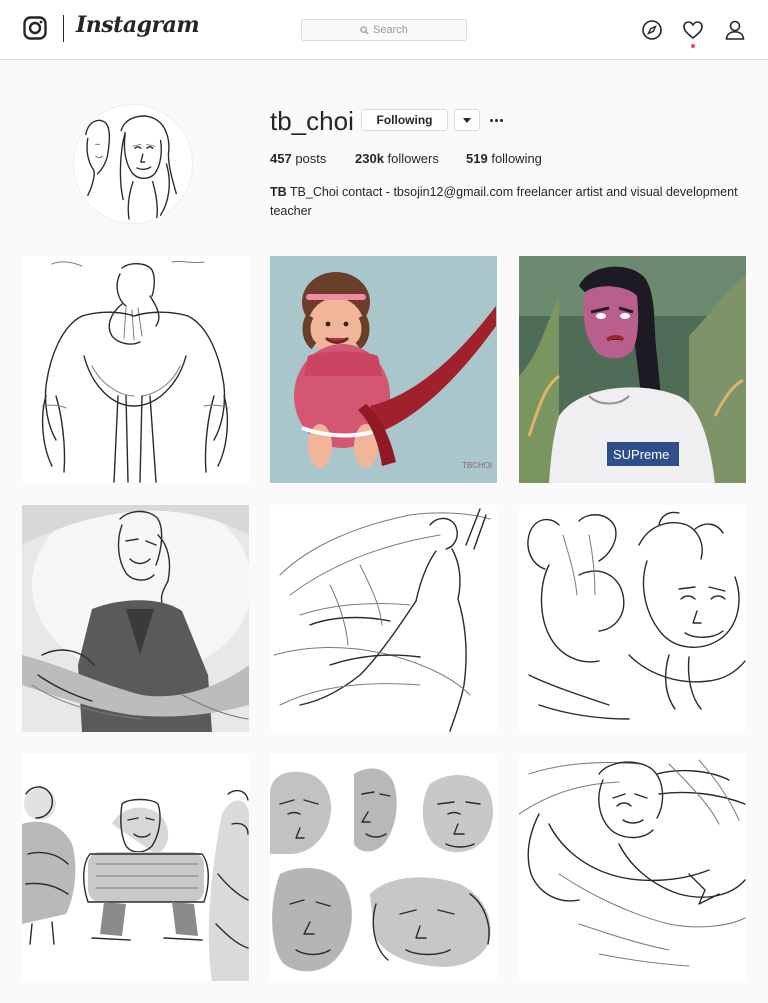 The height and width of the screenshot is (1003, 768). I want to click on post-thumbnail: SUPreme, so click(632, 369).